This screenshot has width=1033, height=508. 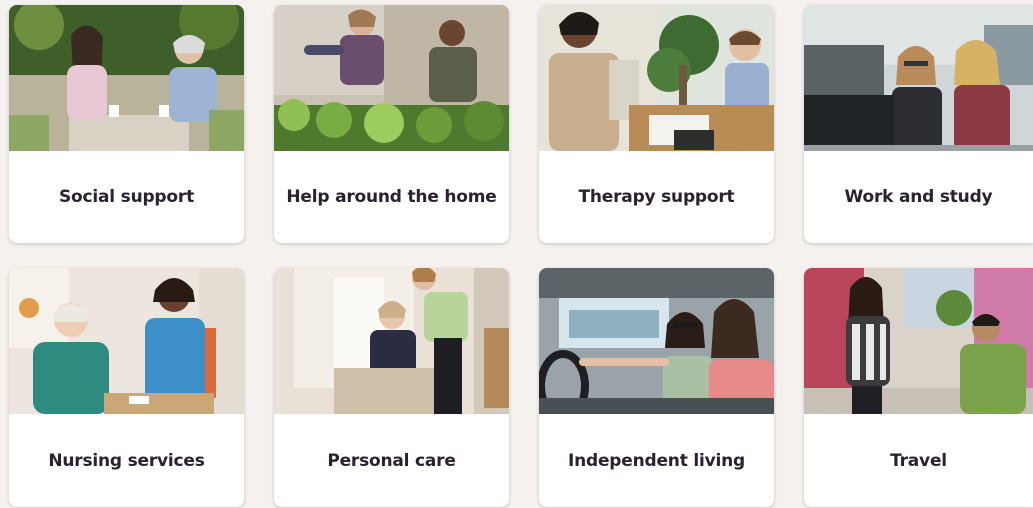 What do you see at coordinates (656, 78) in the screenshot?
I see `therapy-support-photo` at bounding box center [656, 78].